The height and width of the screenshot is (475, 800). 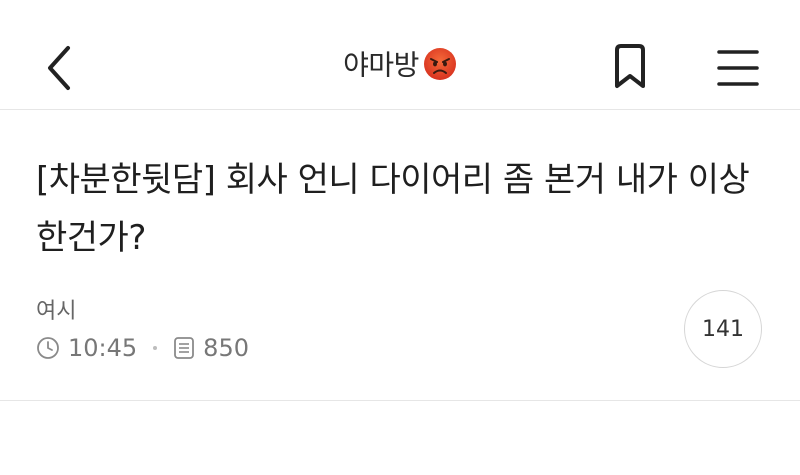 I want to click on post-meta: 10:45 850, so click(x=142, y=348).